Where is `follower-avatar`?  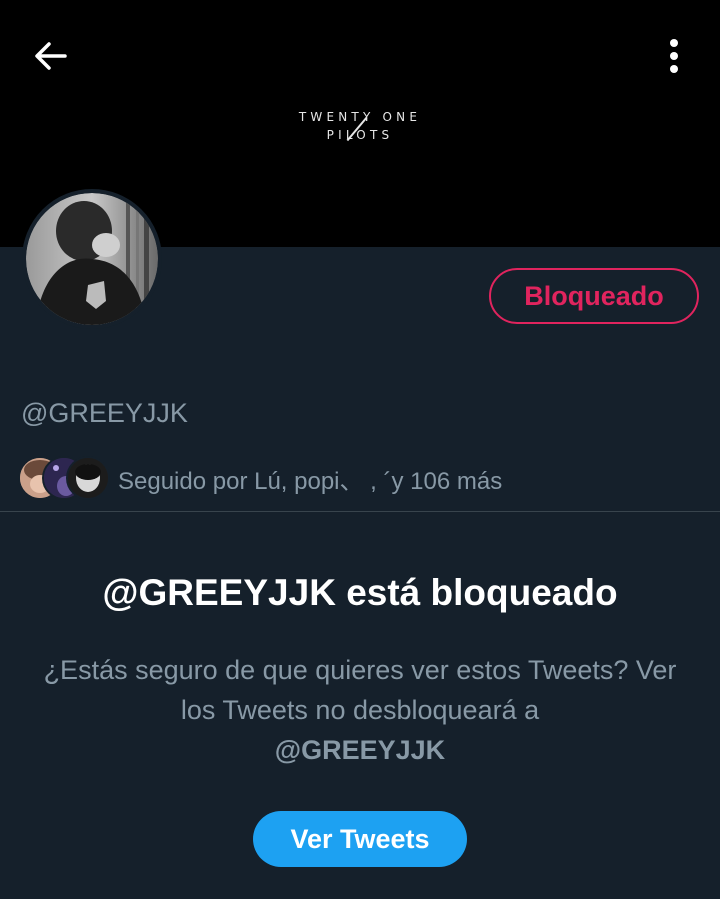 follower-avatar is located at coordinates (88, 478).